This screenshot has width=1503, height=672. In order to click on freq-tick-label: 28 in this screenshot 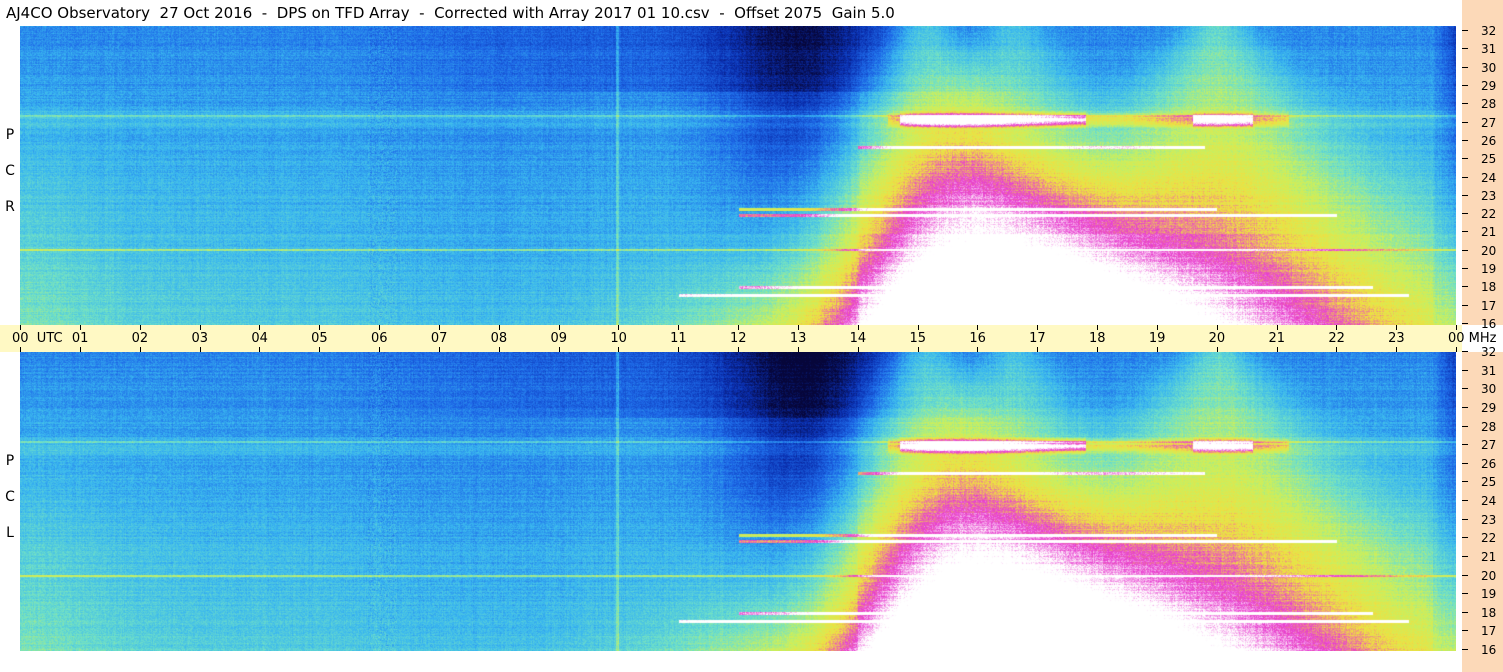, I will do `click(1489, 104)`.